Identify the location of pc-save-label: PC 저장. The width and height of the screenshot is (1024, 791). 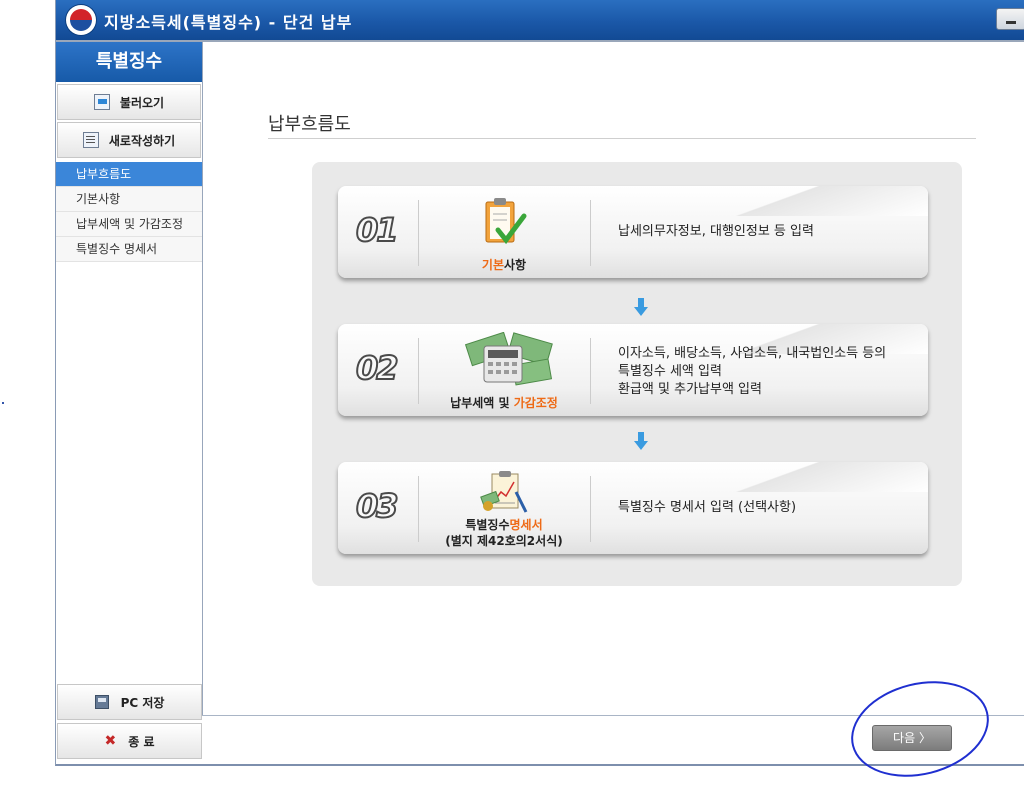
(142, 702).